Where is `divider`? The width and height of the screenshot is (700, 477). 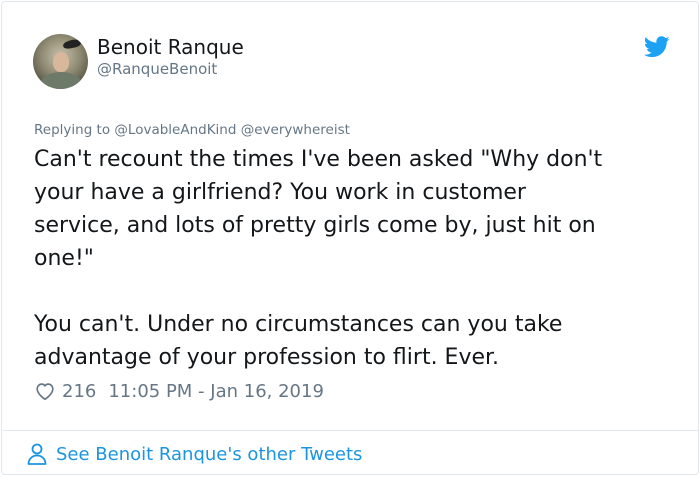
divider is located at coordinates (351, 430).